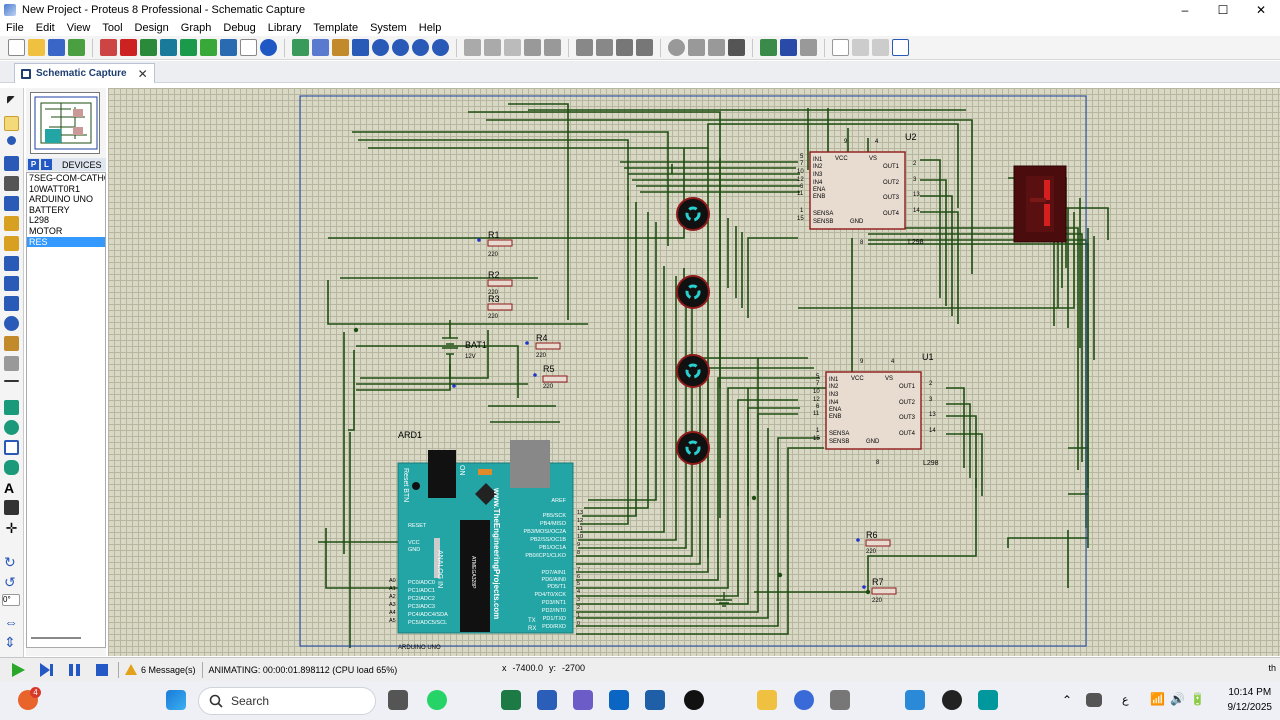 The image size is (1280, 720). I want to click on search-tag-icon, so click(788, 47).